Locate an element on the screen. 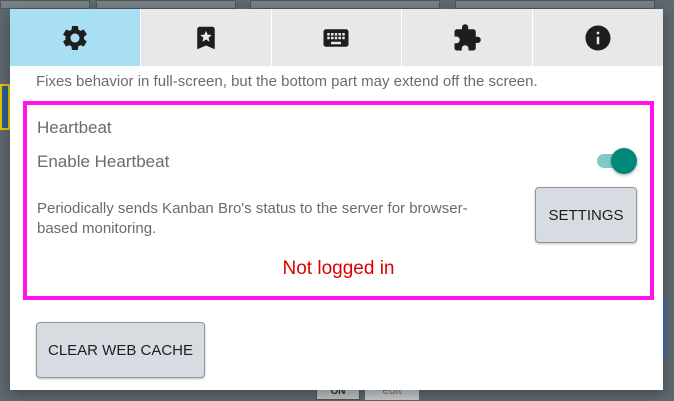  bookmark-star-icon is located at coordinates (205, 37).